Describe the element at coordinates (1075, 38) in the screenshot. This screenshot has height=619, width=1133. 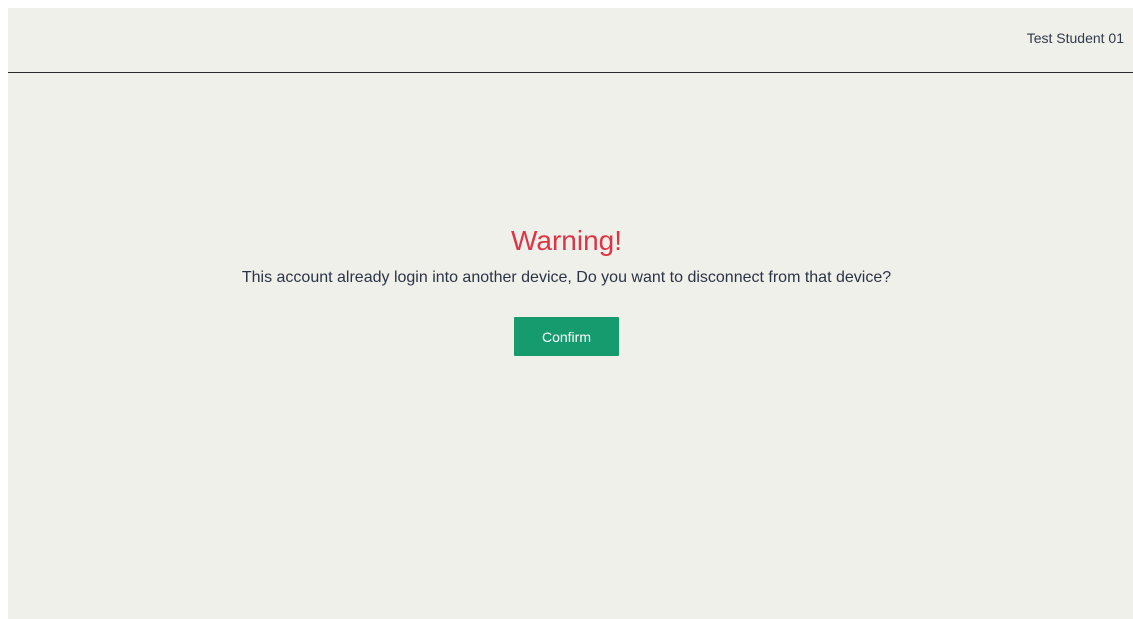
I see `user-name: Test Student 01` at that location.